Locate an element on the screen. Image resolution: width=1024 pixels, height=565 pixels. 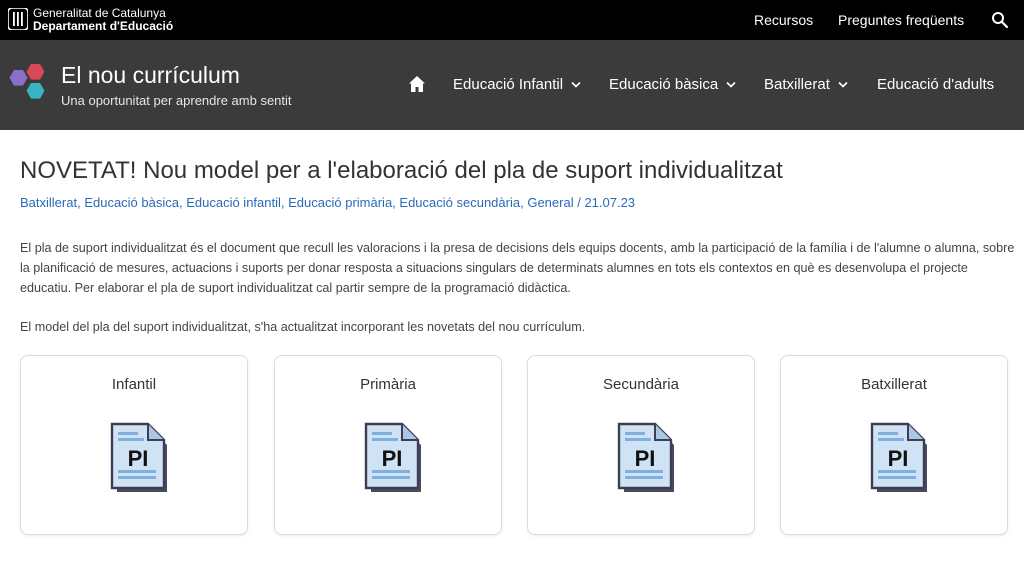
card-title: Secundària is located at coordinates (641, 384).